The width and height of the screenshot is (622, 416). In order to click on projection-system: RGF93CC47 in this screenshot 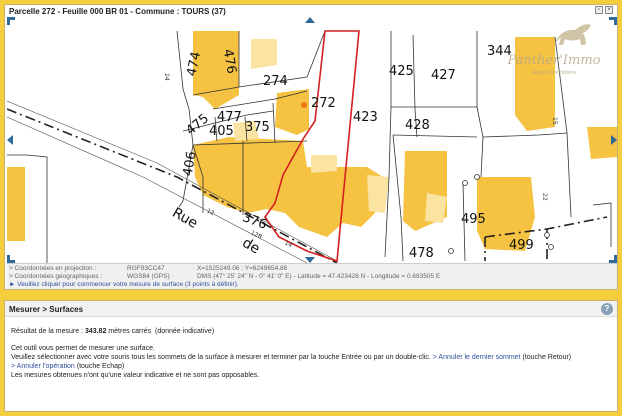, I will do `click(146, 268)`.